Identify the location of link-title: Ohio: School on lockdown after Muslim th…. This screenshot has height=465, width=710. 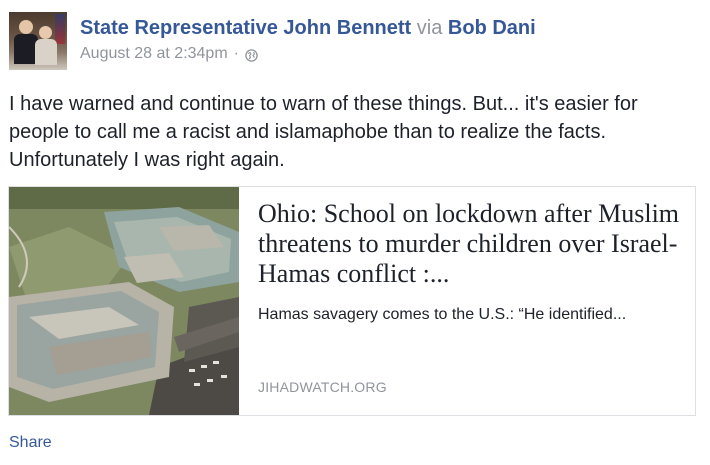
(470, 244).